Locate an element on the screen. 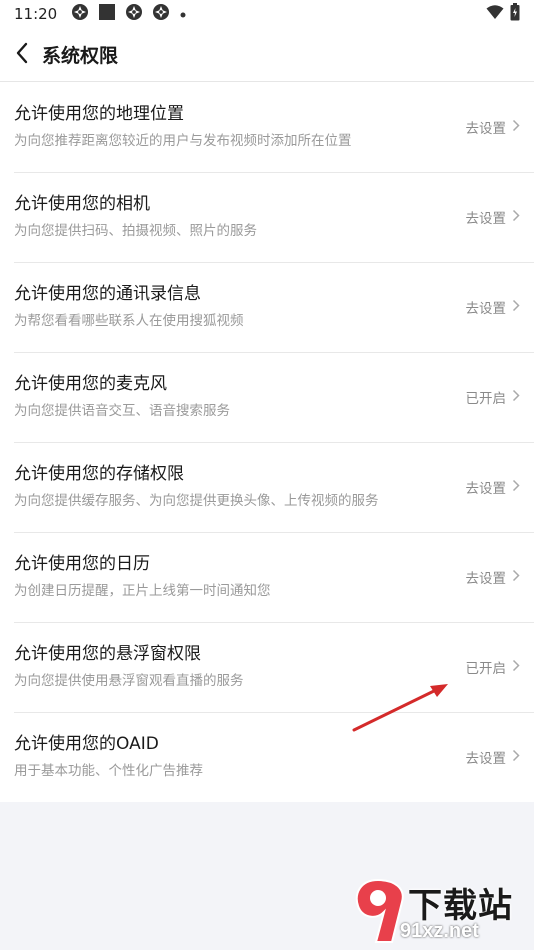 The height and width of the screenshot is (950, 534). status-icons is located at coordinates (129, 14).